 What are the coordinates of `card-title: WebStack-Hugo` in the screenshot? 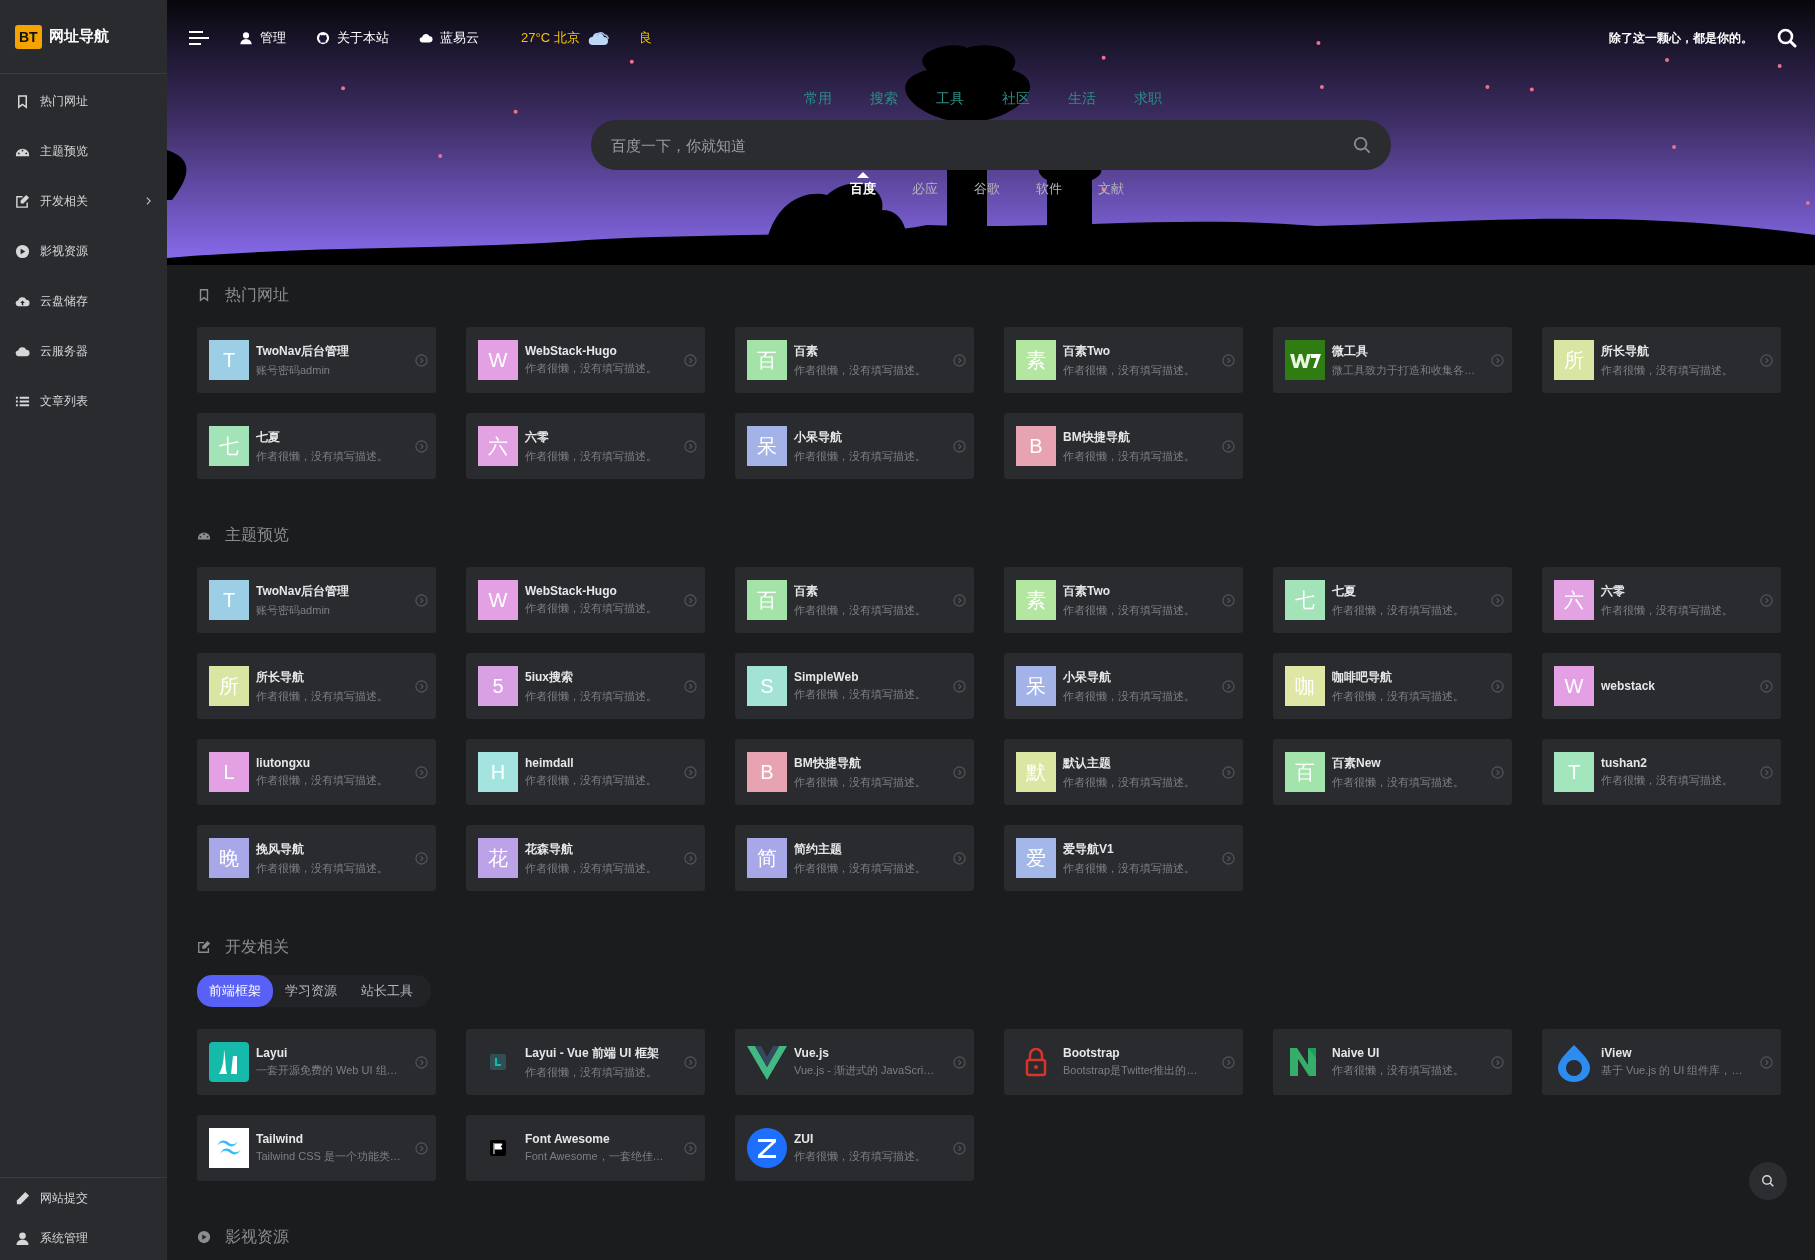 It's located at (571, 591).